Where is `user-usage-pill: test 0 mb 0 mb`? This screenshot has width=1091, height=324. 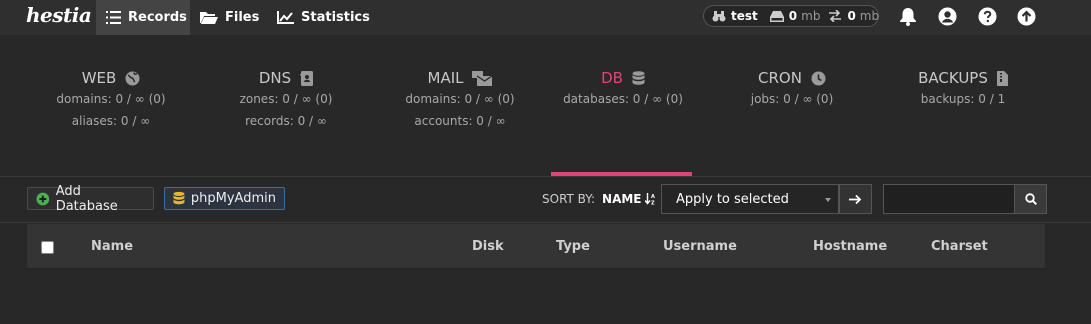 user-usage-pill: test 0 mb 0 mb is located at coordinates (791, 16).